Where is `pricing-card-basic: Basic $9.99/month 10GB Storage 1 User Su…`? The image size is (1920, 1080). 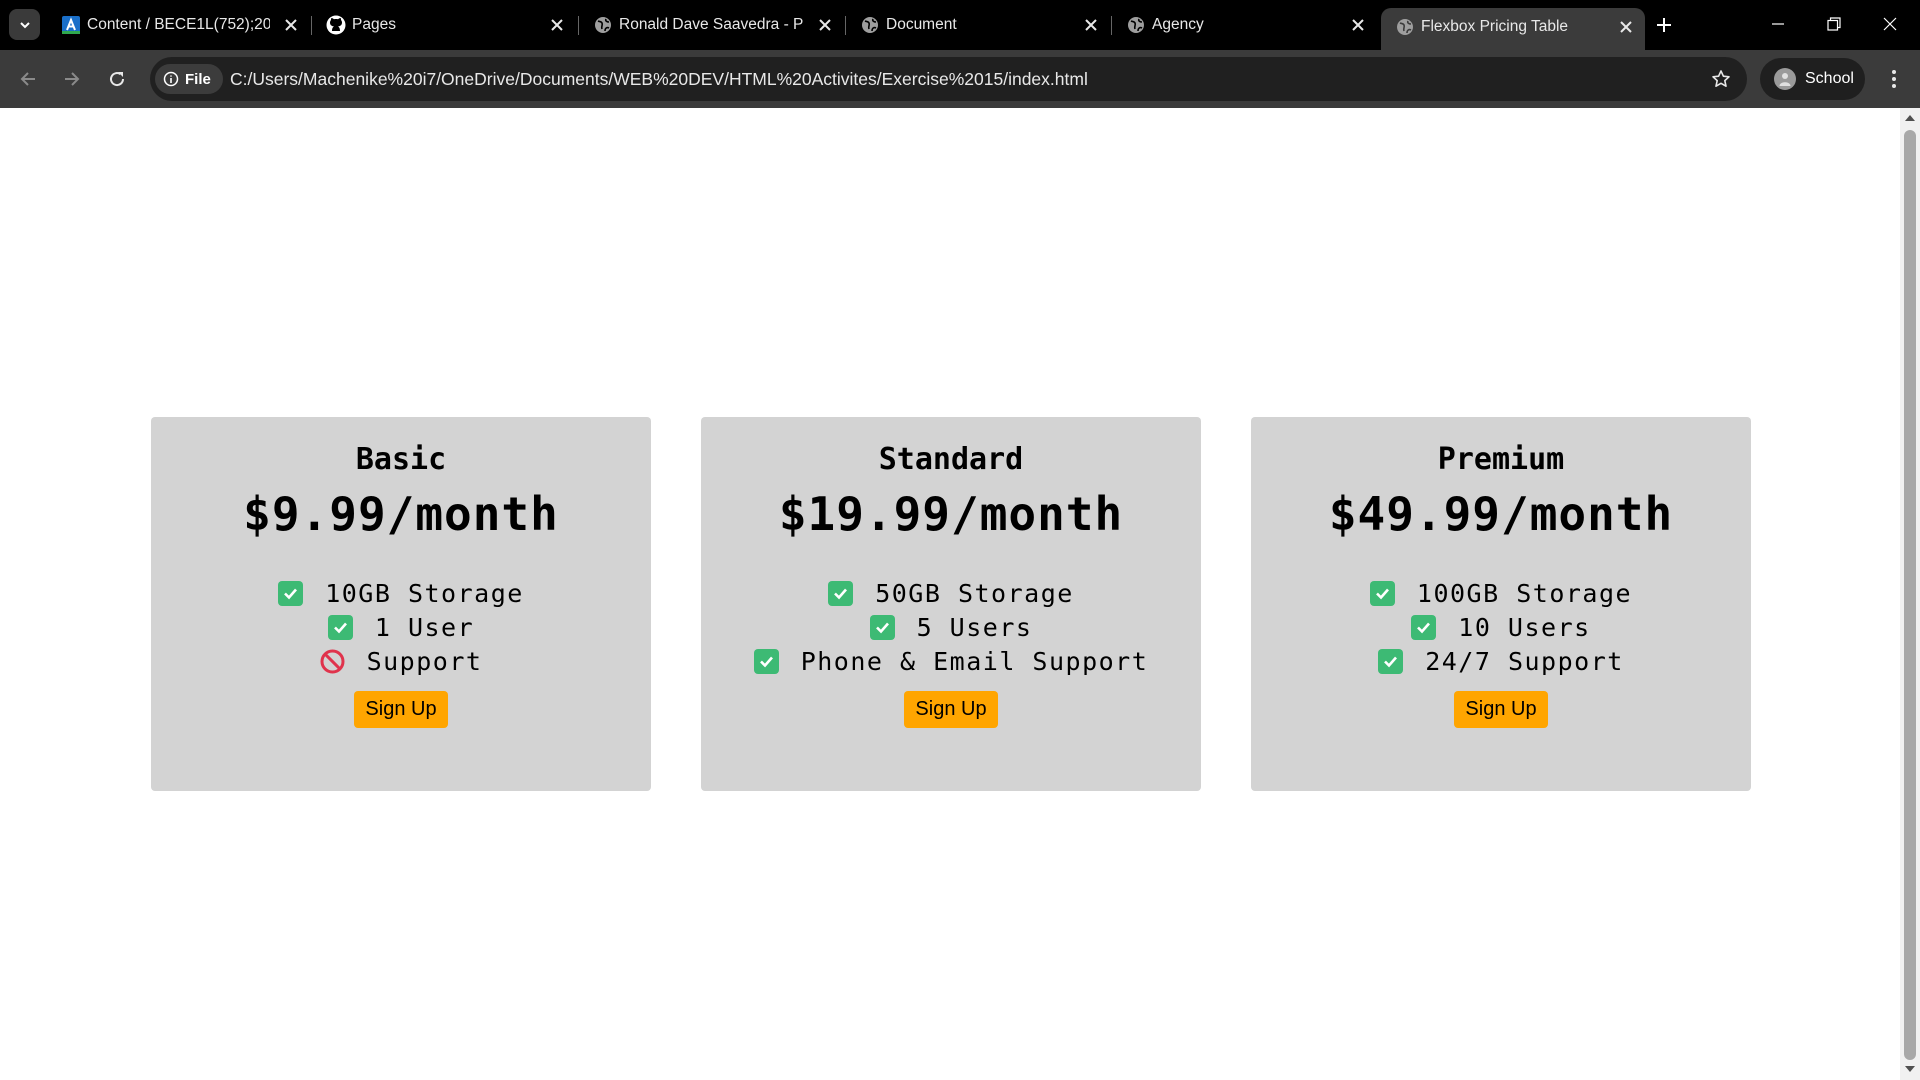
pricing-card-basic: Basic $9.99/month 10GB Storage 1 User Su… is located at coordinates (401, 604).